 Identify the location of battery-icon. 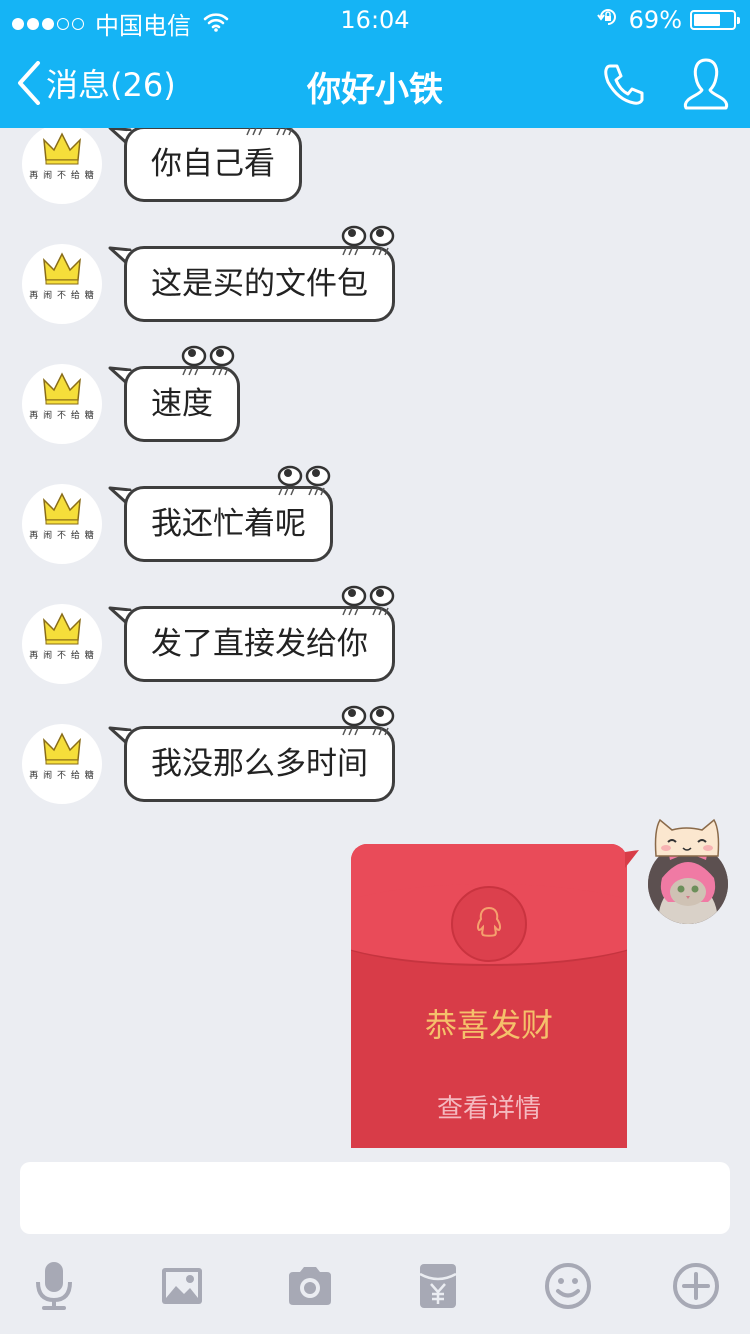
(715, 20).